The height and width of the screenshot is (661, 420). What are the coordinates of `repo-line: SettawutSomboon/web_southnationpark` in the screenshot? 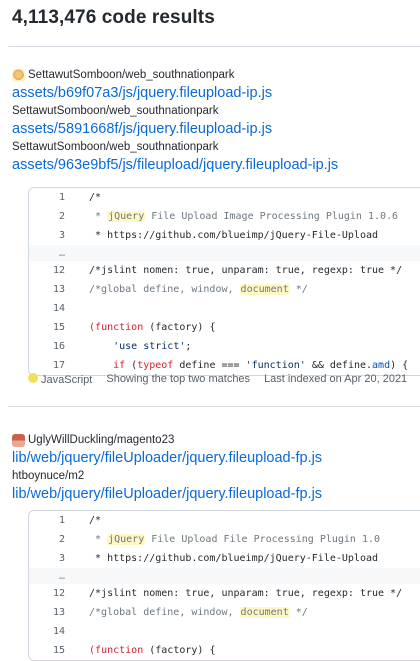 It's located at (216, 75).